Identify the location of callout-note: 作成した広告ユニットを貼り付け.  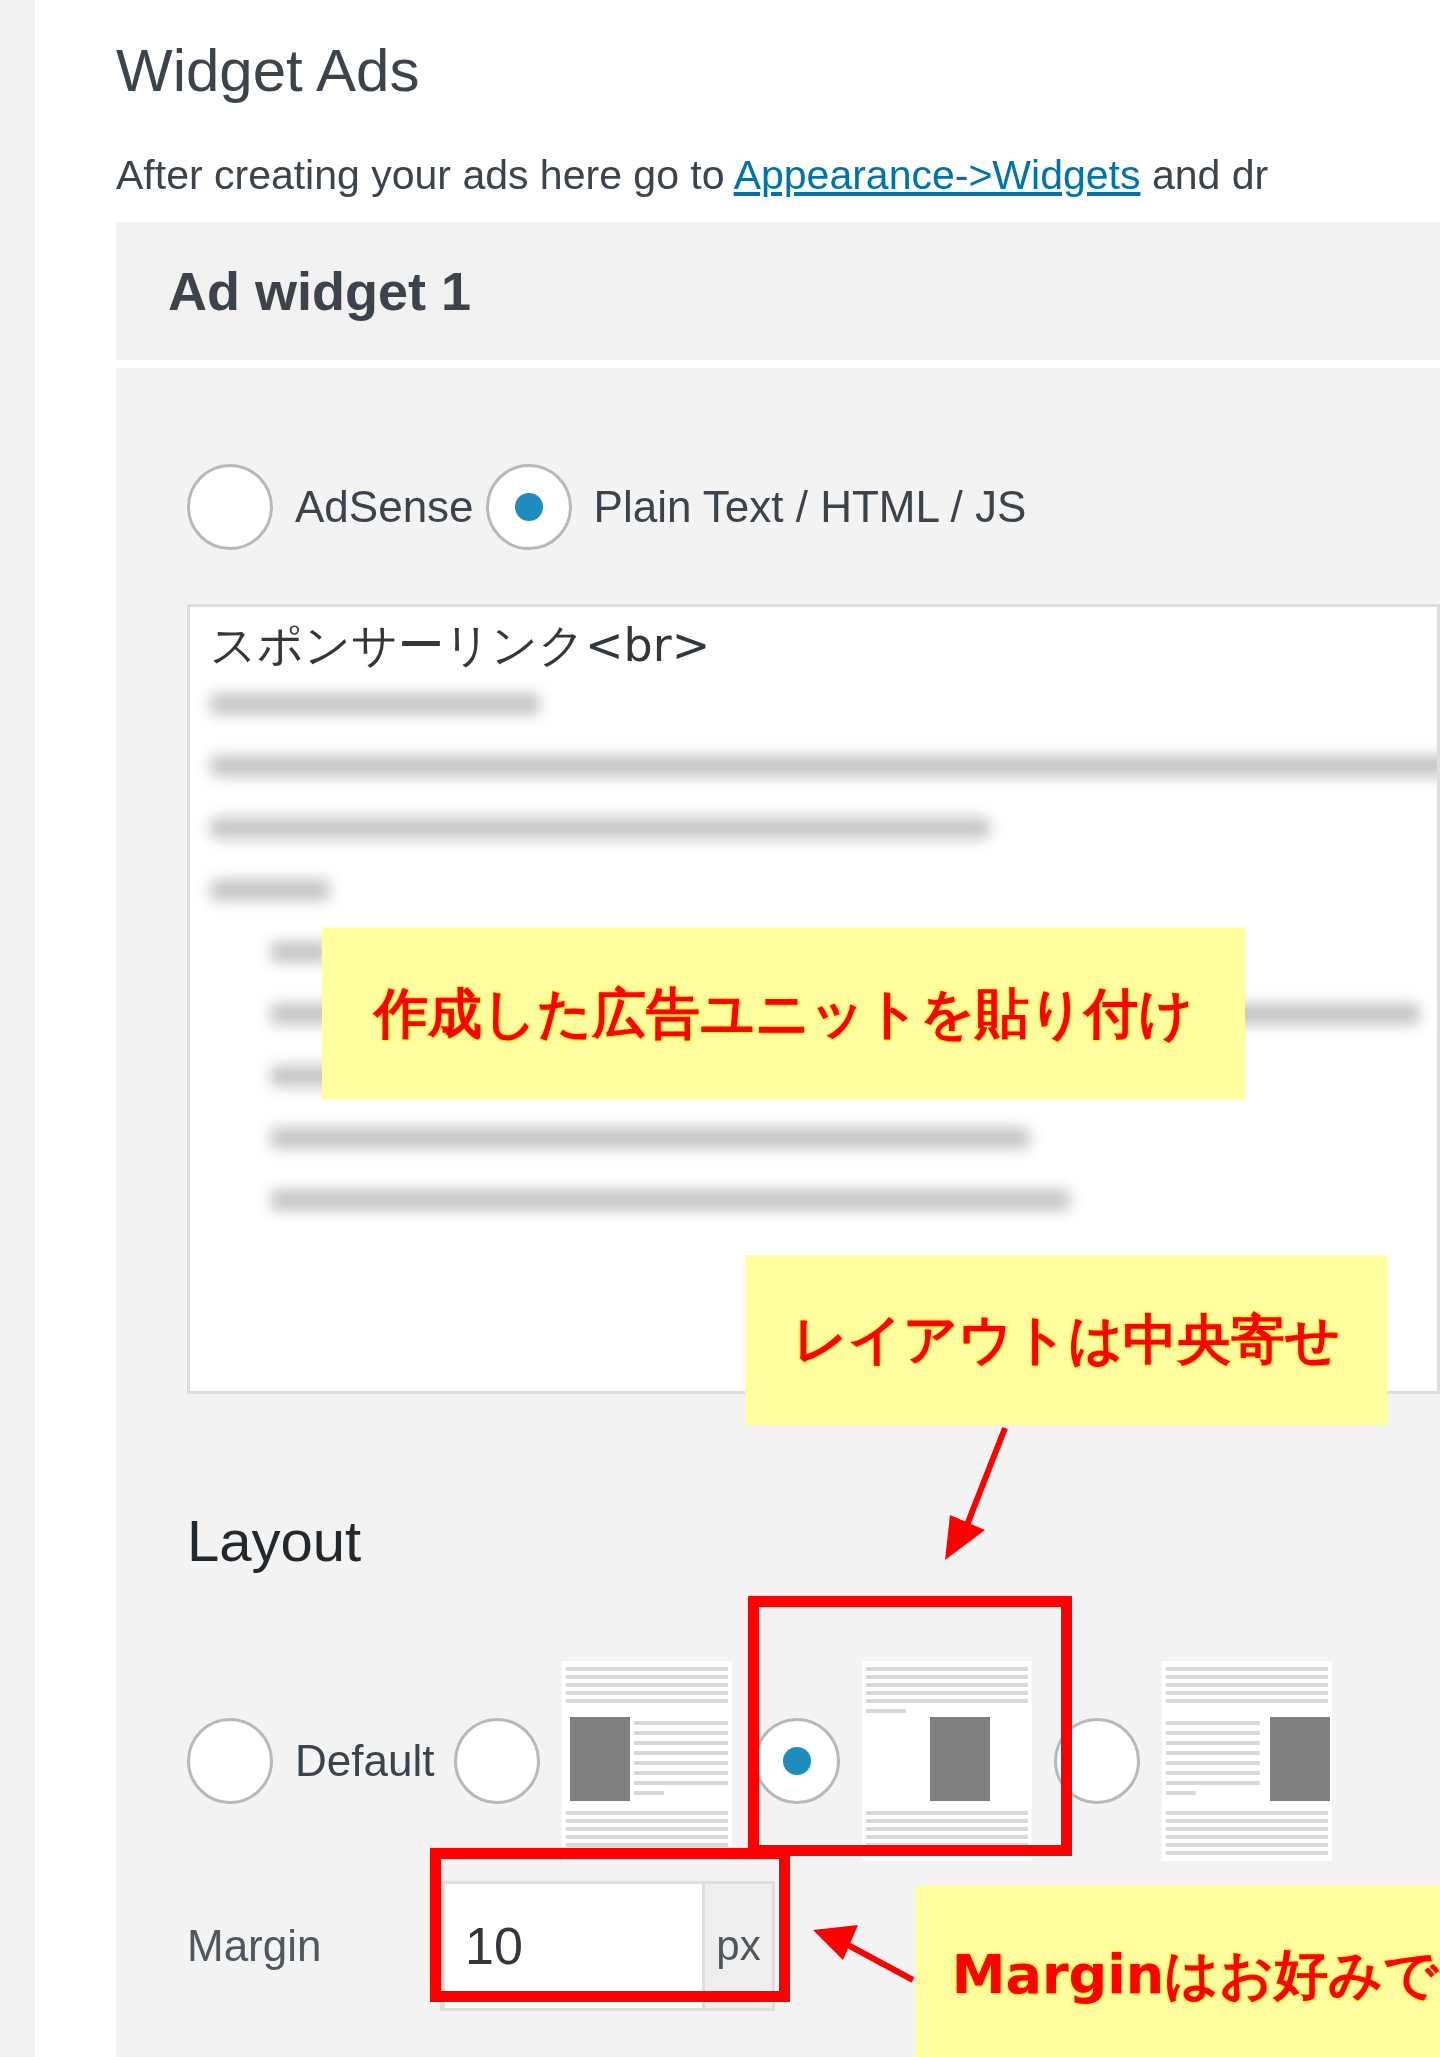
(783, 1014).